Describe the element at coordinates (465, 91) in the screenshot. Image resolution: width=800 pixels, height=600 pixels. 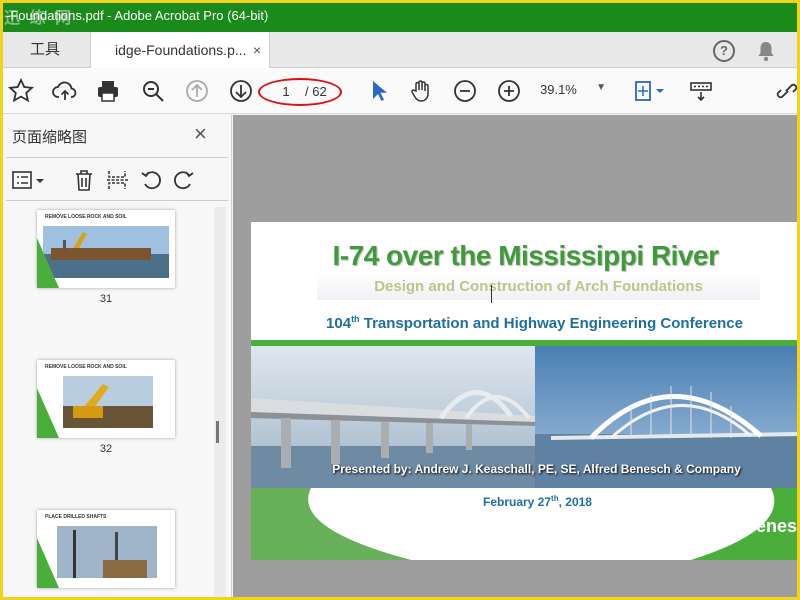
I see `zoom-out-icon` at that location.